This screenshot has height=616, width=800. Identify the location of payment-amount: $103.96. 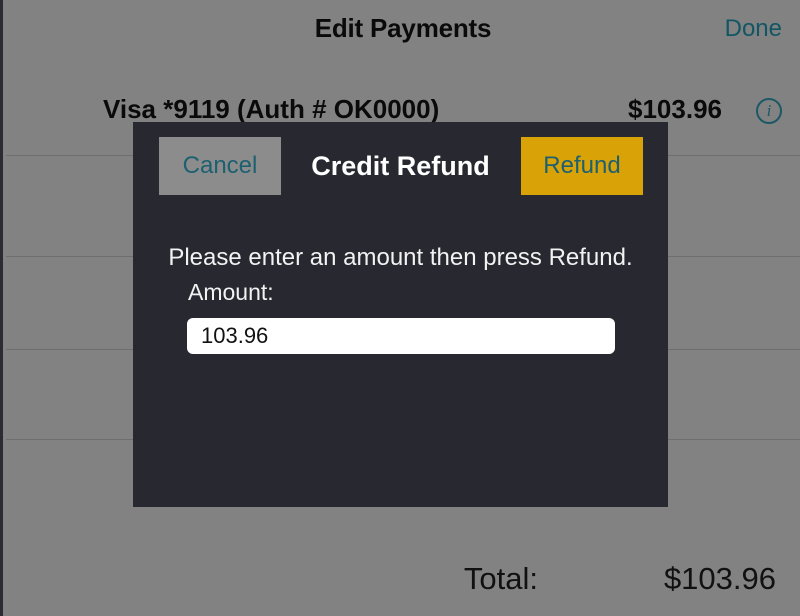
(675, 109).